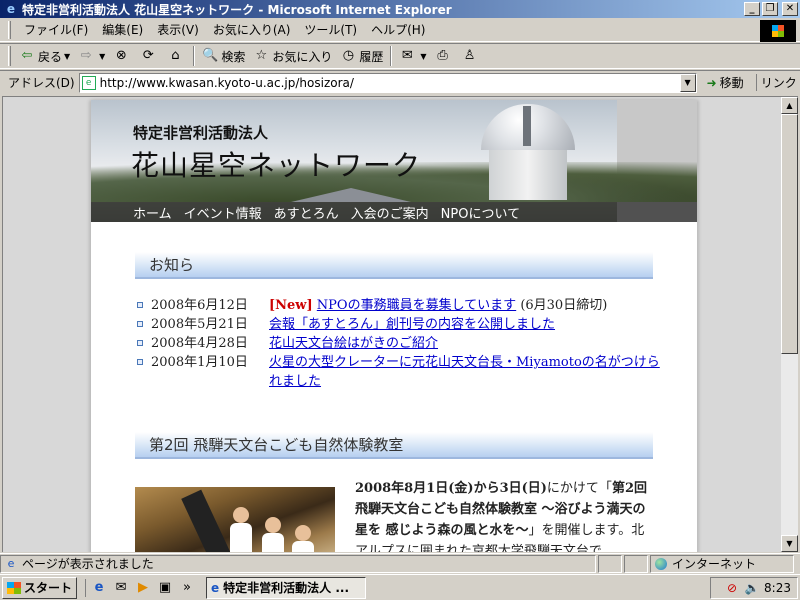 The width and height of the screenshot is (800, 600). Describe the element at coordinates (528, 171) in the screenshot. I see `observatory-tower` at that location.